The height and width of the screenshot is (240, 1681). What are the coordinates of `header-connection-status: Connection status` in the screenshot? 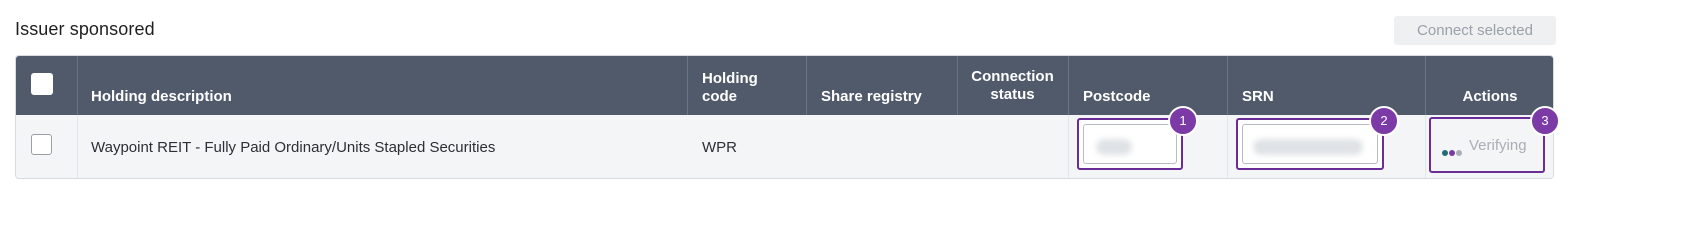 It's located at (1012, 86).